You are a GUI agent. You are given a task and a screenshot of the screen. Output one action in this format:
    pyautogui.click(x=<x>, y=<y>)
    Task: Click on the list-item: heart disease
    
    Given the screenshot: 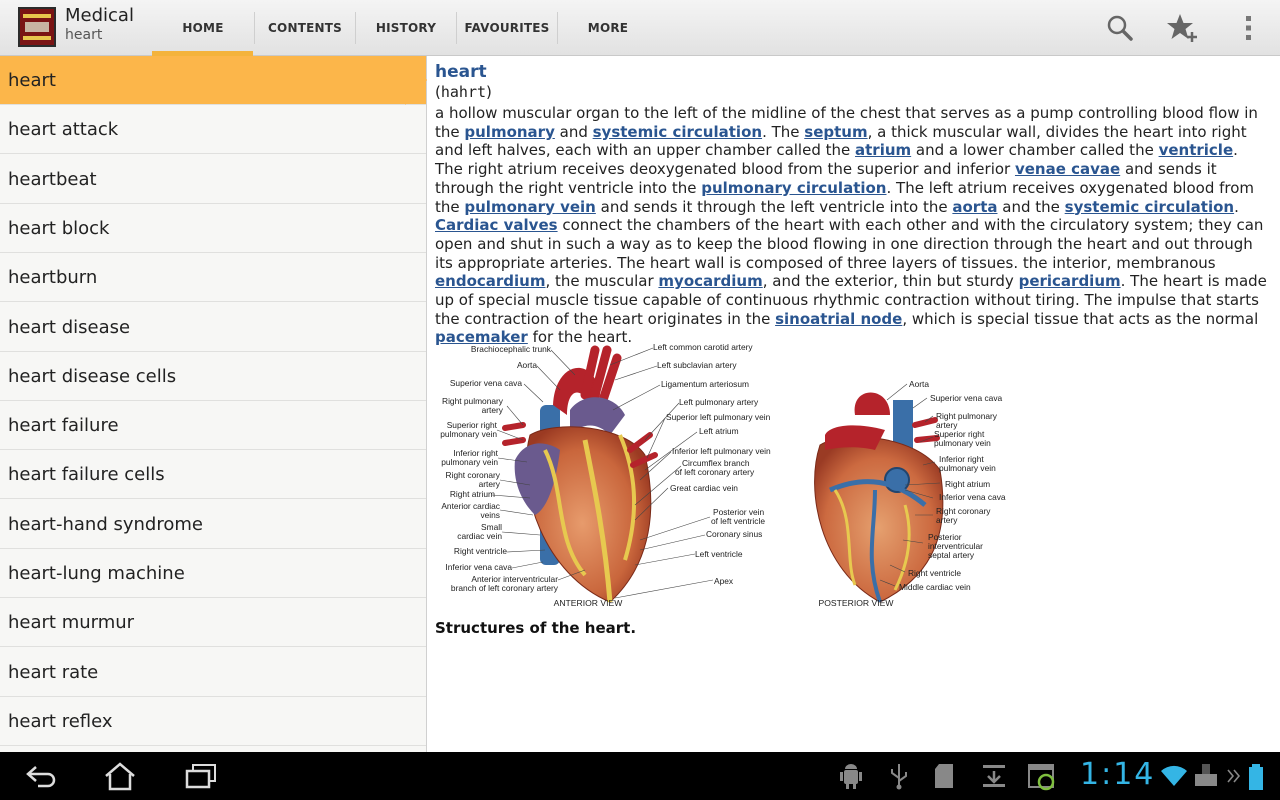 What is the action you would take?
    pyautogui.click(x=213, y=327)
    